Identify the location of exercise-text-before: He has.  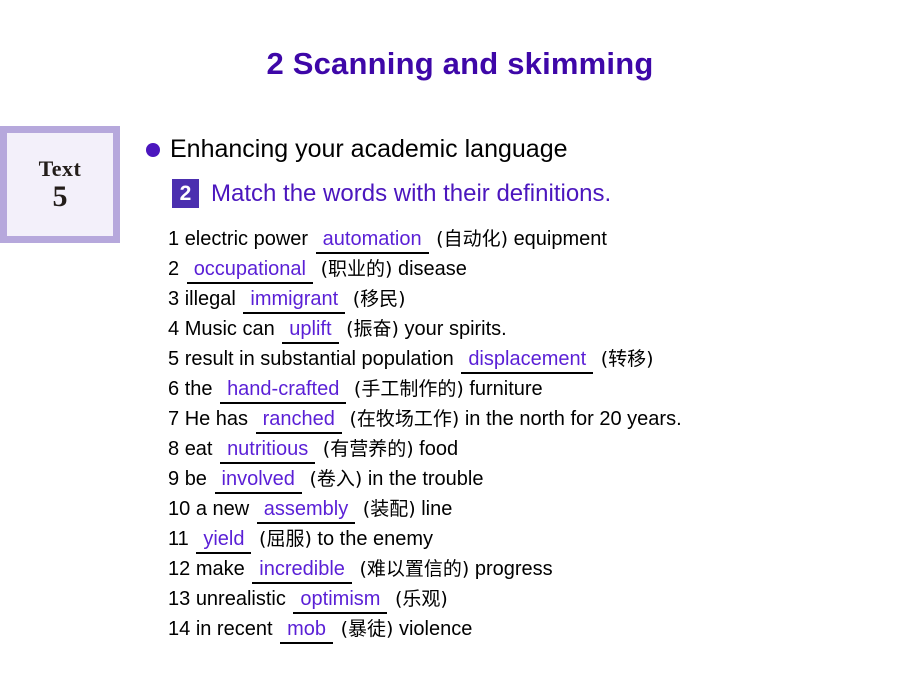
(216, 419).